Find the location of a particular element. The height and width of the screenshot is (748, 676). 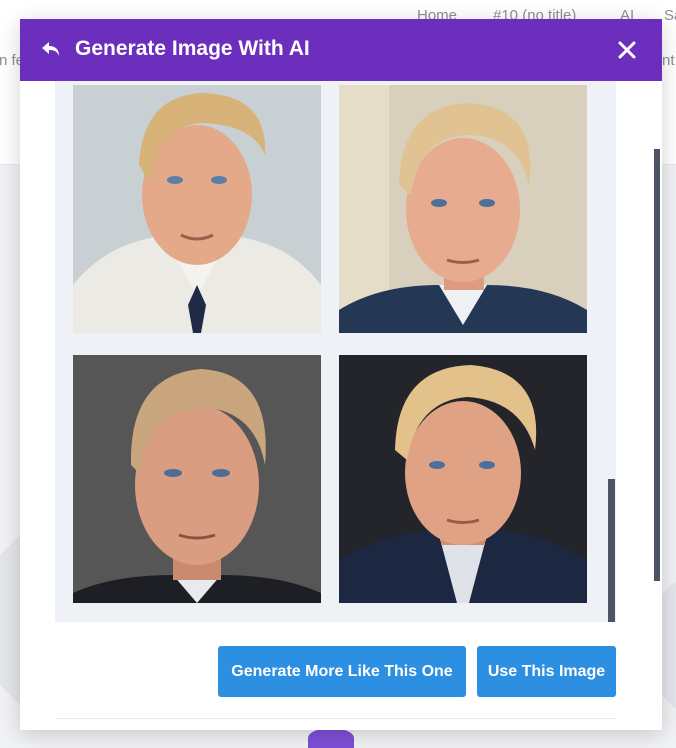

modal-scrollbar is located at coordinates (657, 365).